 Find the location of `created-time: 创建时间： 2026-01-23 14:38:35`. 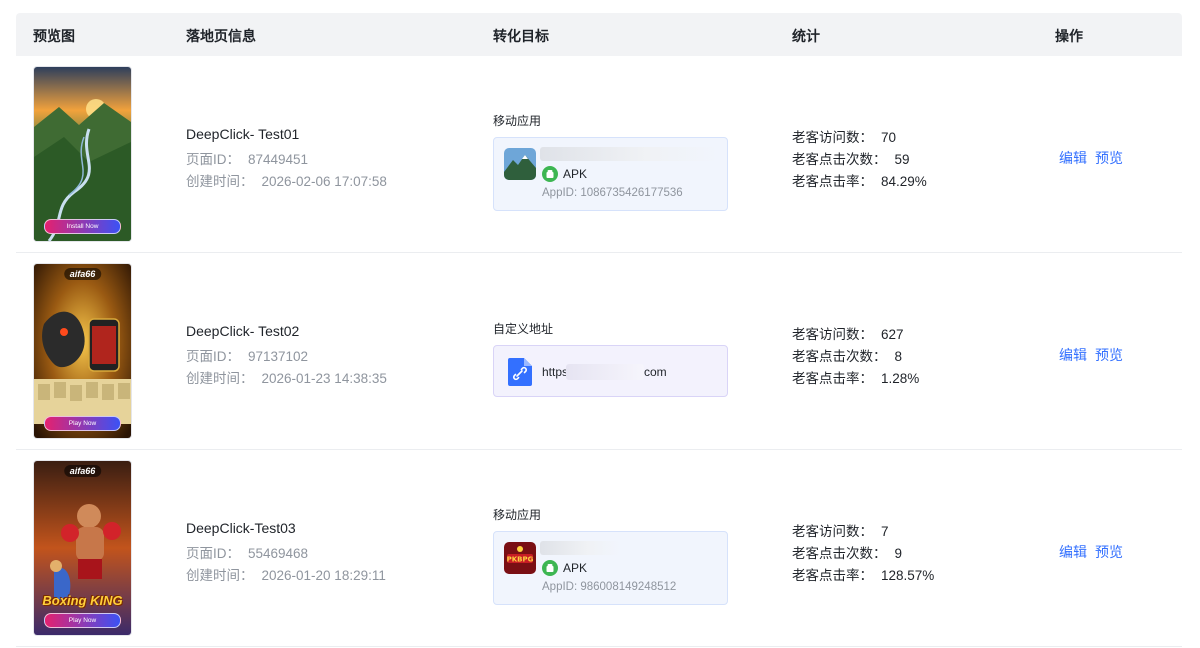

created-time: 创建时间： 2026-01-23 14:38:35 is located at coordinates (286, 378).